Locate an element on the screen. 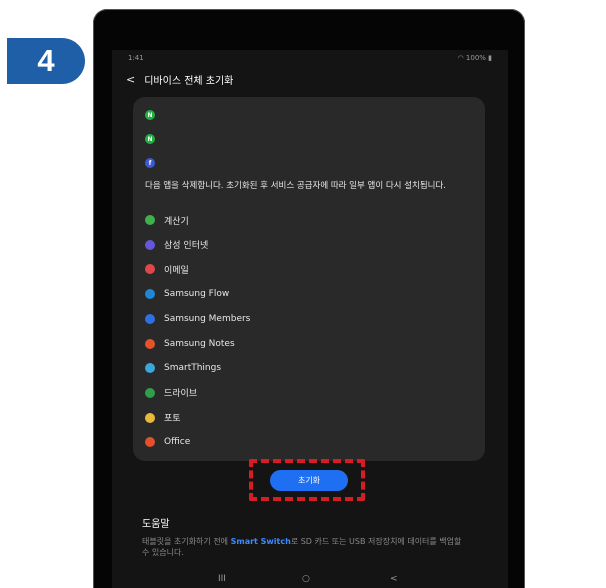  page-title: 디바이스 전체 초기화 is located at coordinates (189, 81).